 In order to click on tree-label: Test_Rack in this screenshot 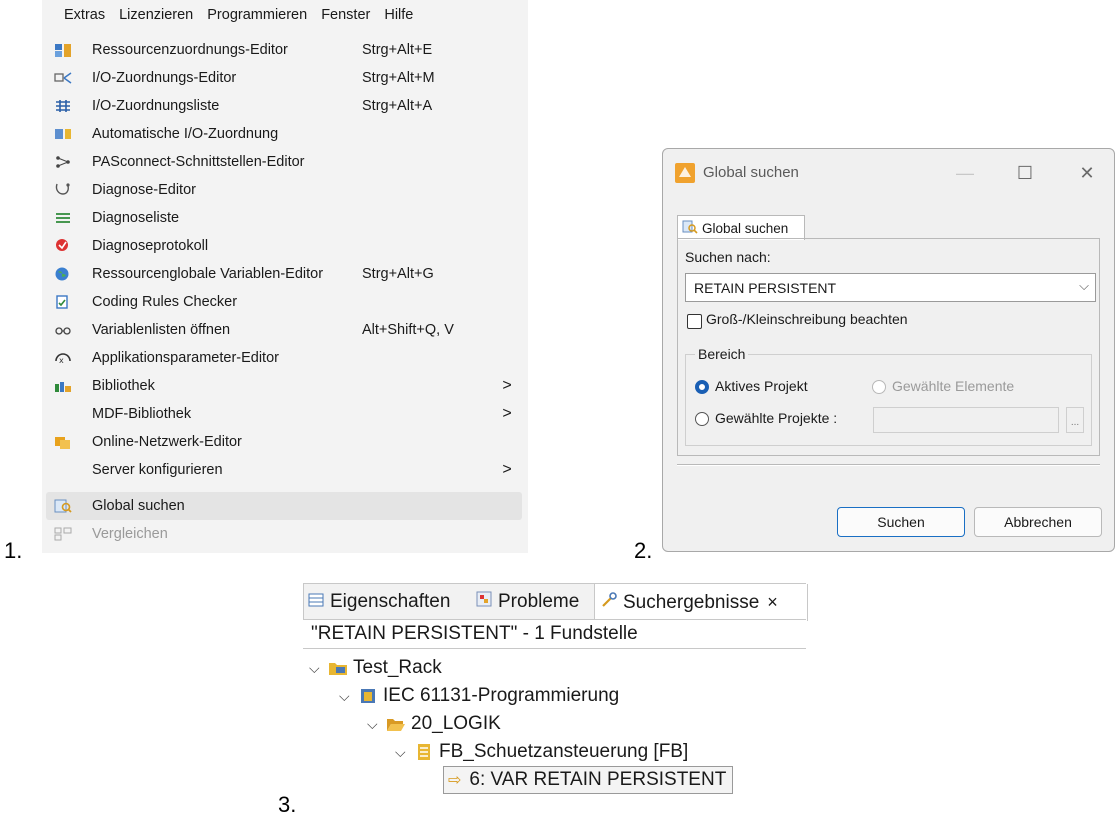, I will do `click(397, 667)`.